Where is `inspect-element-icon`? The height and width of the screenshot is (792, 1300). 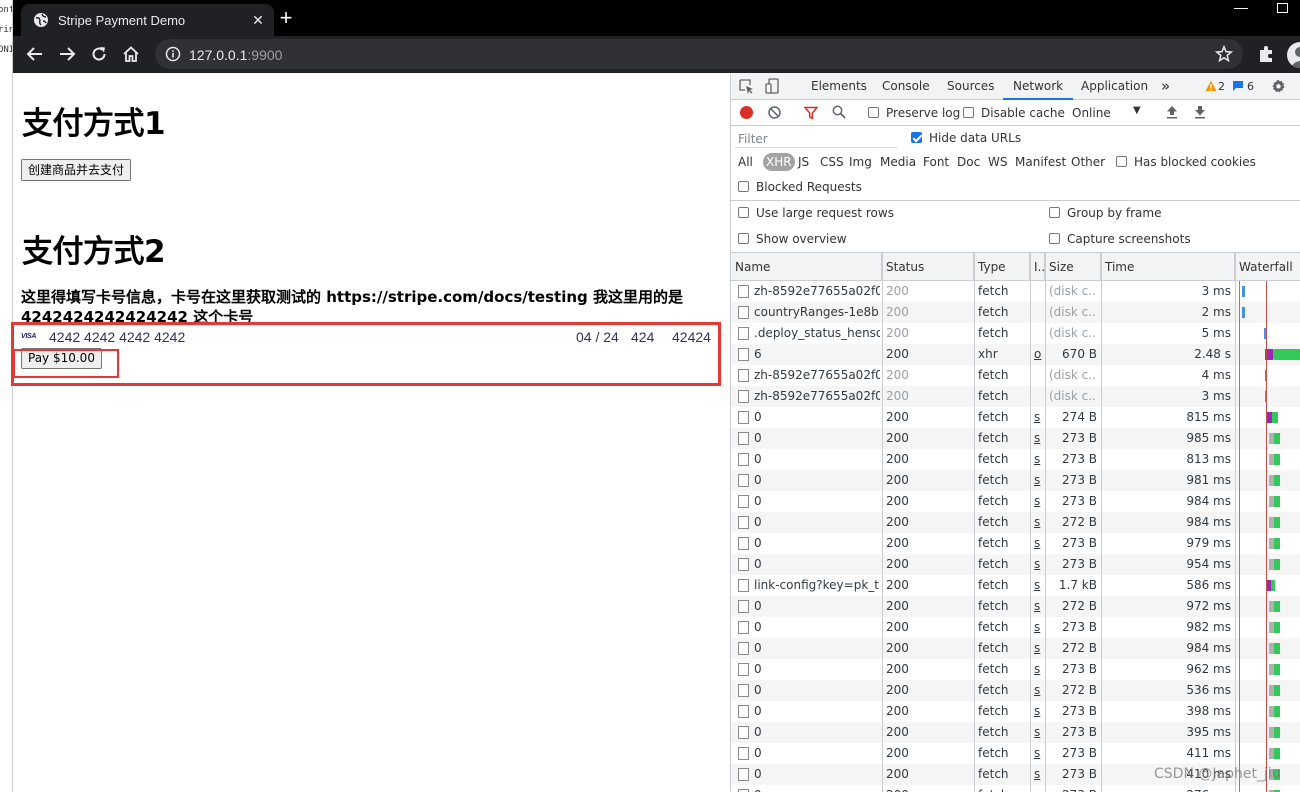
inspect-element-icon is located at coordinates (746, 88).